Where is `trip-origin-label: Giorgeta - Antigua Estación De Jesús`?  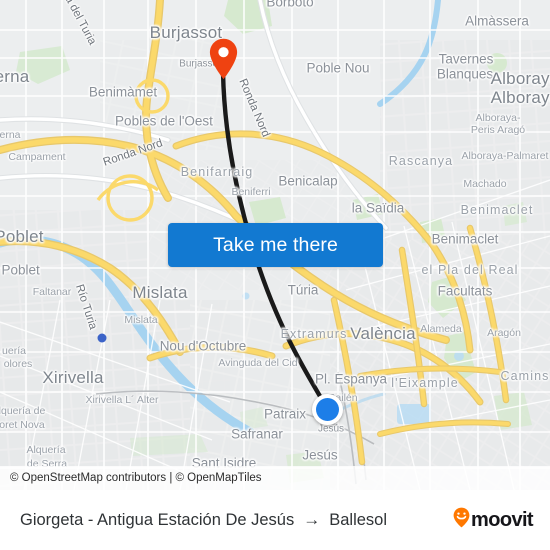
trip-origin-label: Giorgeta - Antigua Estación De Jesús is located at coordinates (157, 519).